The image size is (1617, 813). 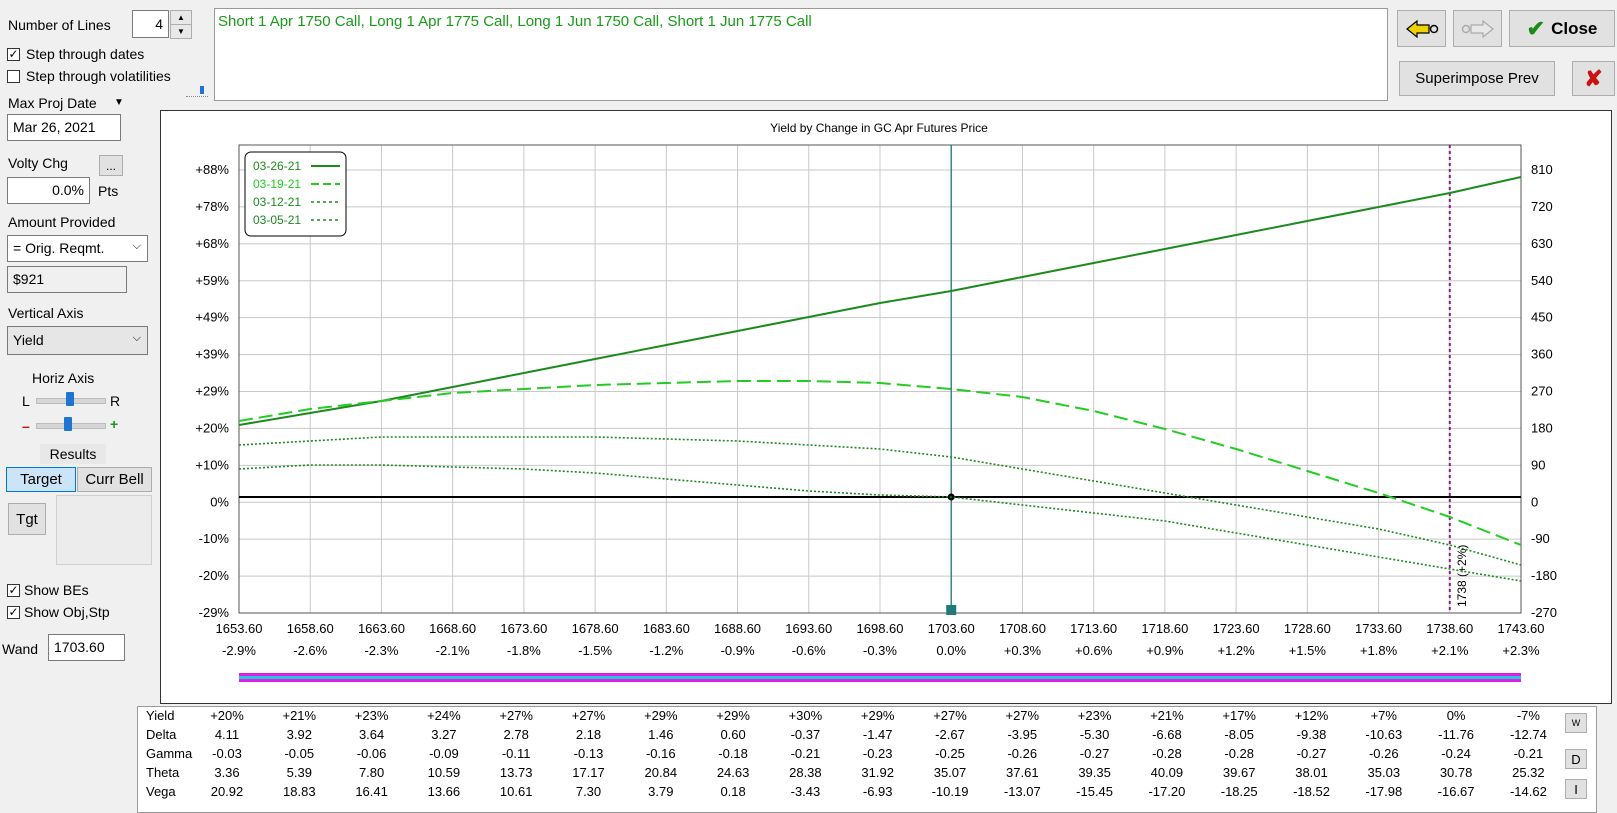 I want to click on table-cell: -12.74, so click(x=1528, y=734).